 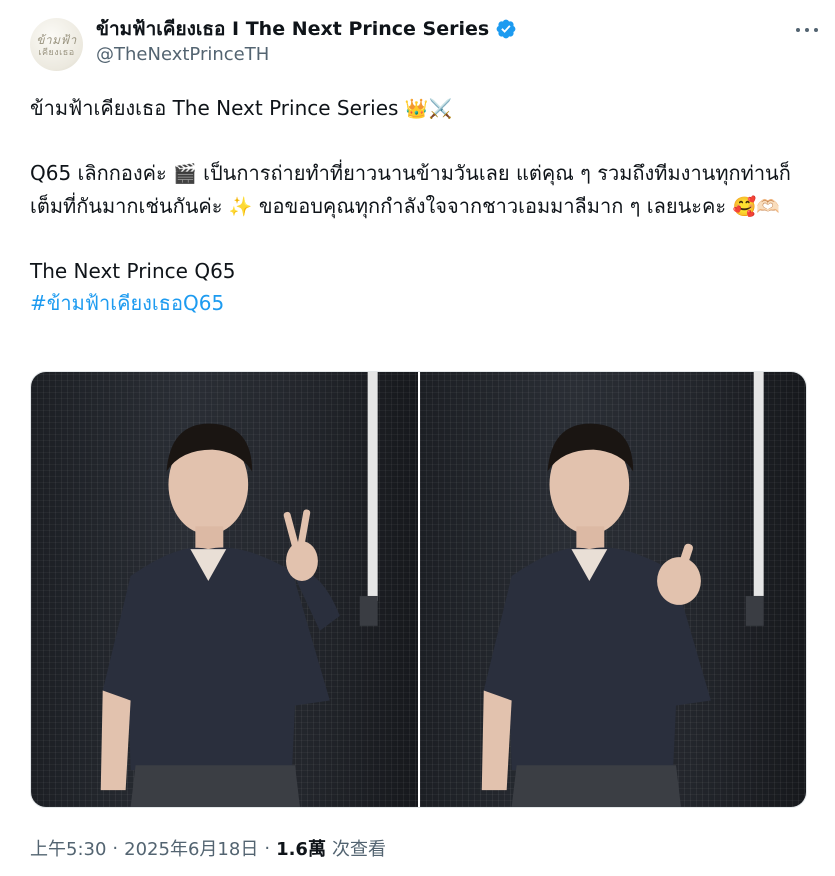 I want to click on tweet-time: 上午5:30, so click(x=68, y=848).